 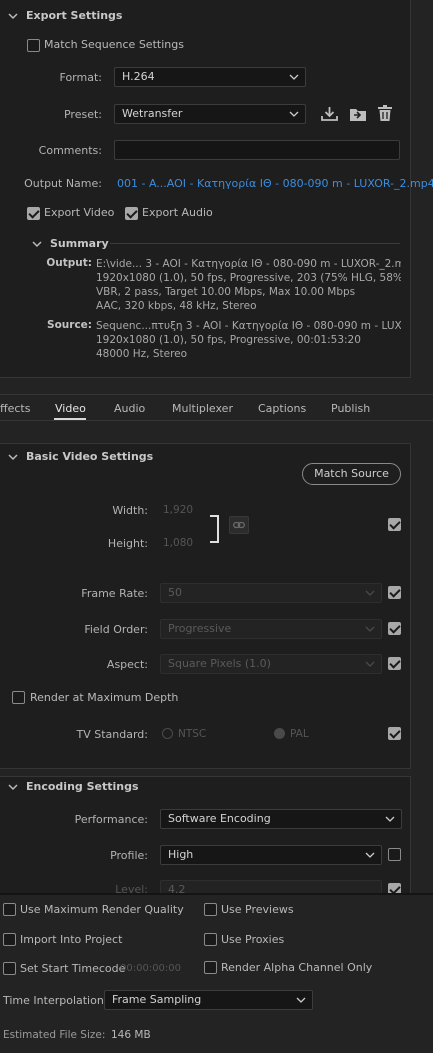 I want to click on start-timecode-value: 00:00:00:00, so click(x=150, y=968).